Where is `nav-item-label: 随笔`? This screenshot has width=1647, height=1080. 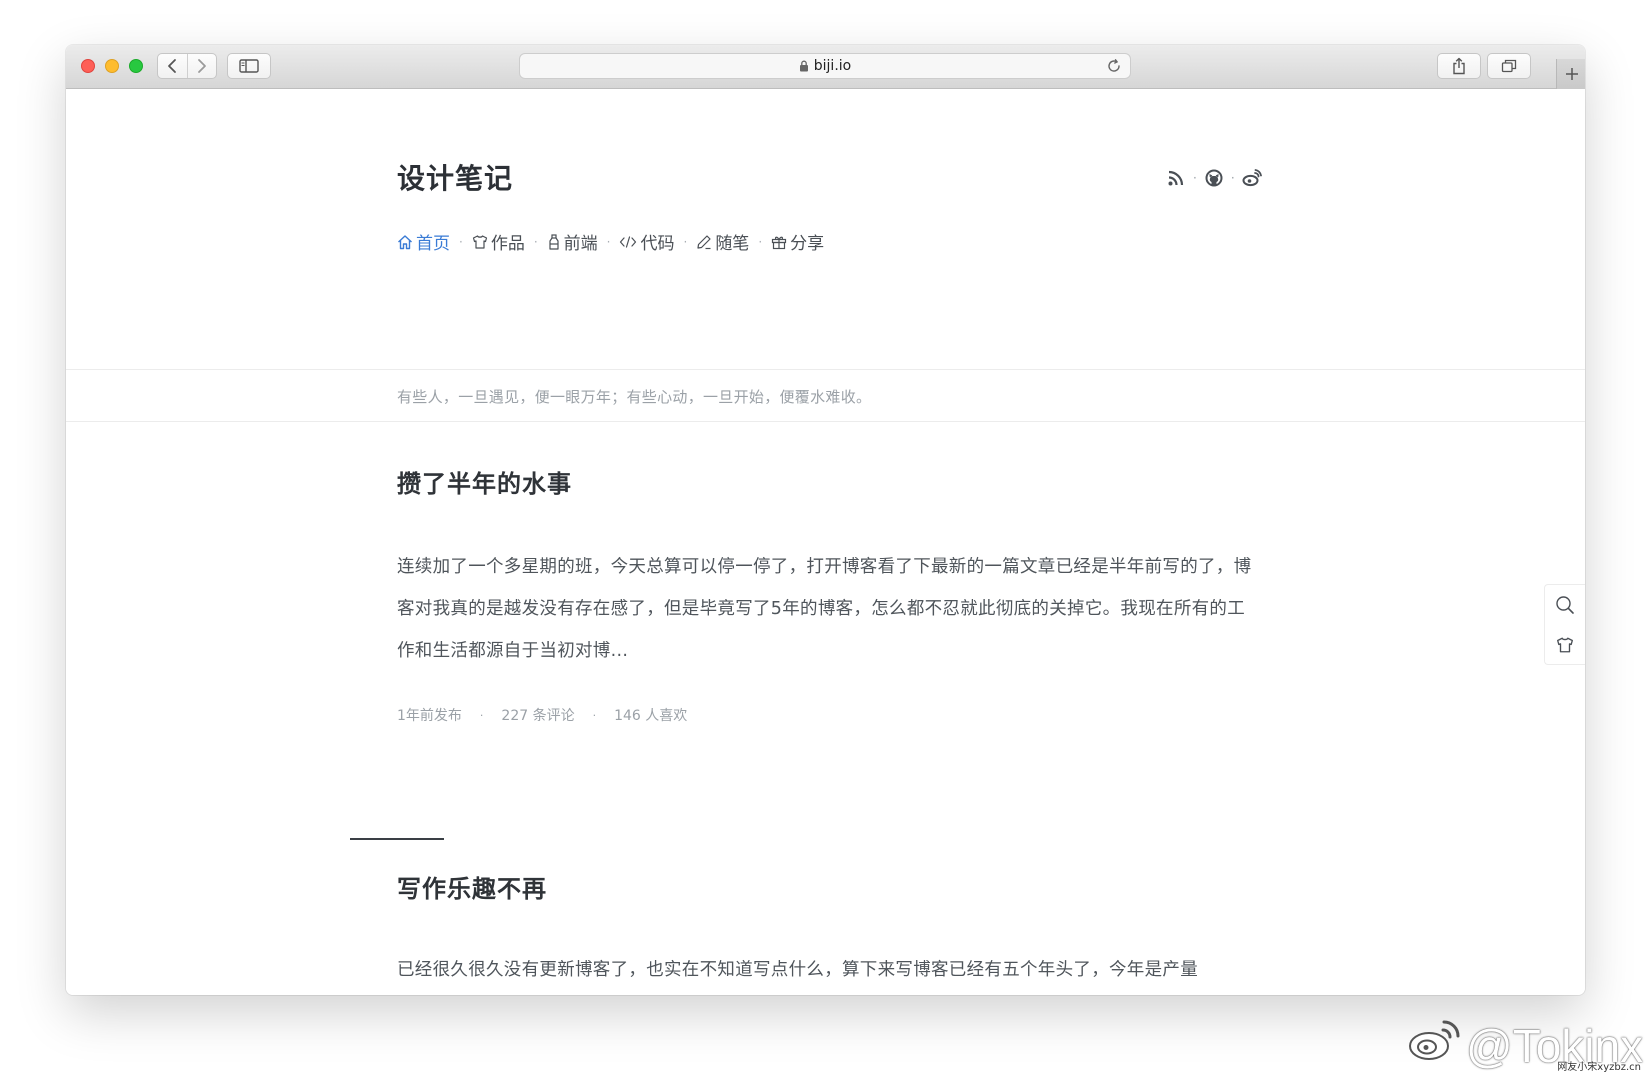
nav-item-label: 随笔 is located at coordinates (732, 244).